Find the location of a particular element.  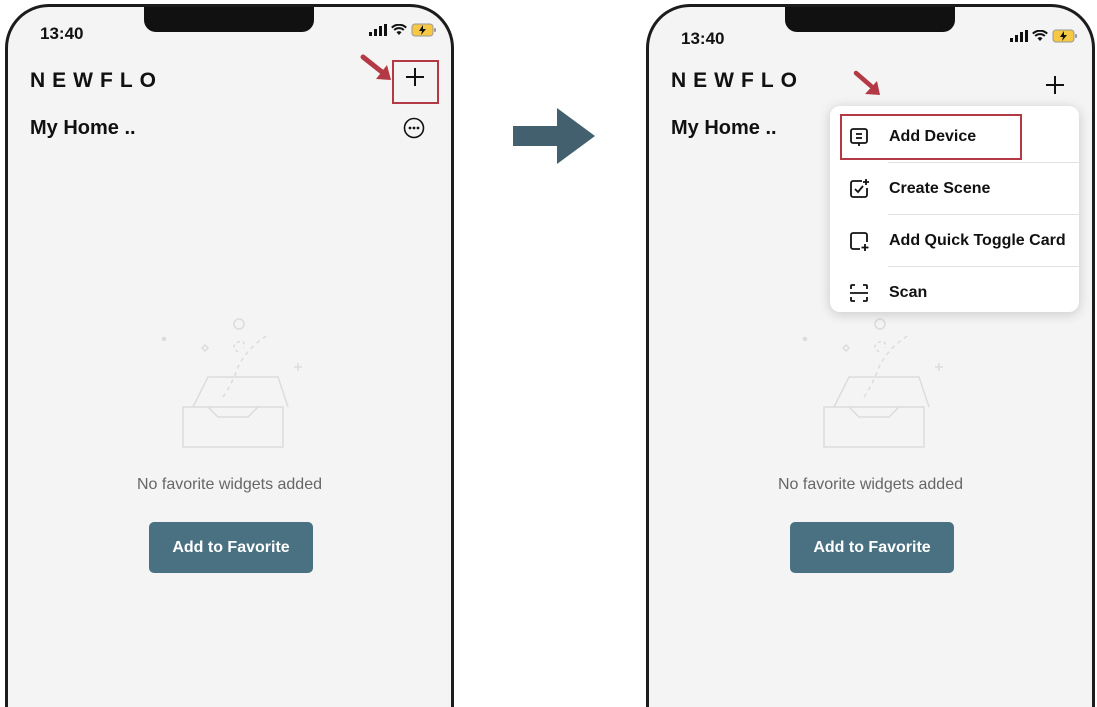

flow-arrow-icon is located at coordinates (554, 136).